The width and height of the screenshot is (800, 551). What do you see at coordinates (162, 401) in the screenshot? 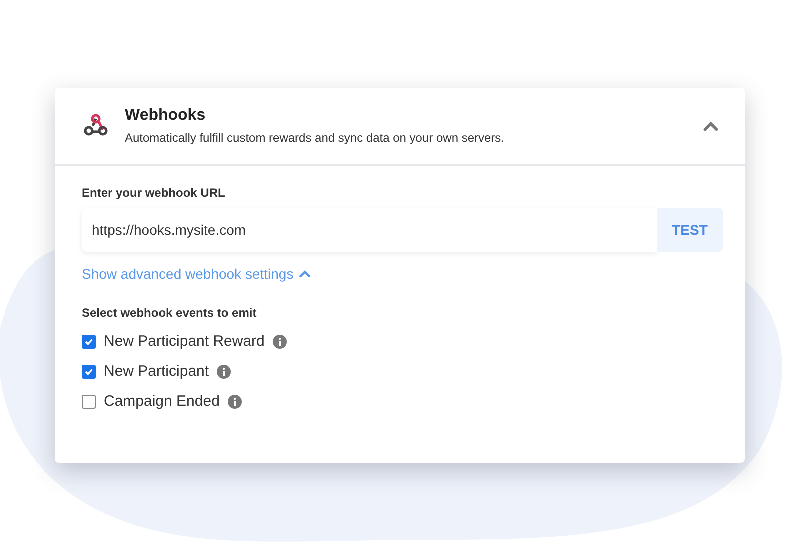
I see `event-label: Campaign Ended` at bounding box center [162, 401].